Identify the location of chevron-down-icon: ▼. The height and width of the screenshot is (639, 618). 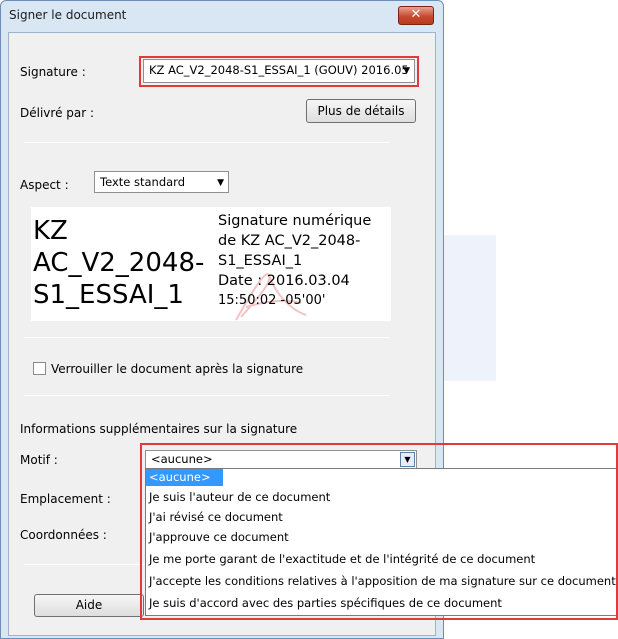
(220, 183).